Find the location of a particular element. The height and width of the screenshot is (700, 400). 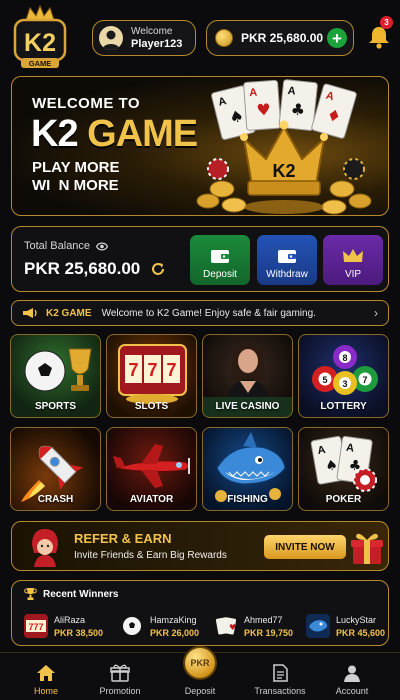

vip-button: VIP is located at coordinates (353, 260).